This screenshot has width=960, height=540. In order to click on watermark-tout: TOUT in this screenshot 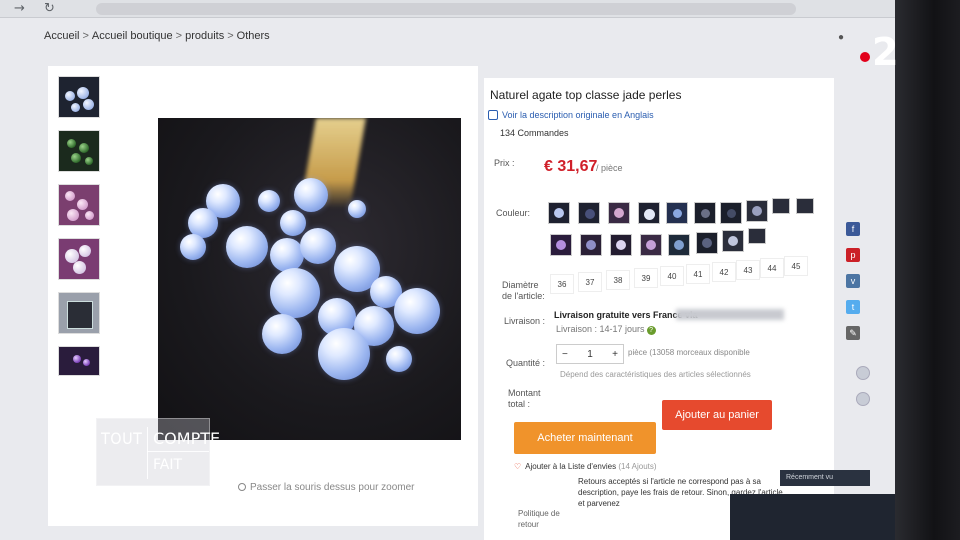, I will do `click(122, 438)`.